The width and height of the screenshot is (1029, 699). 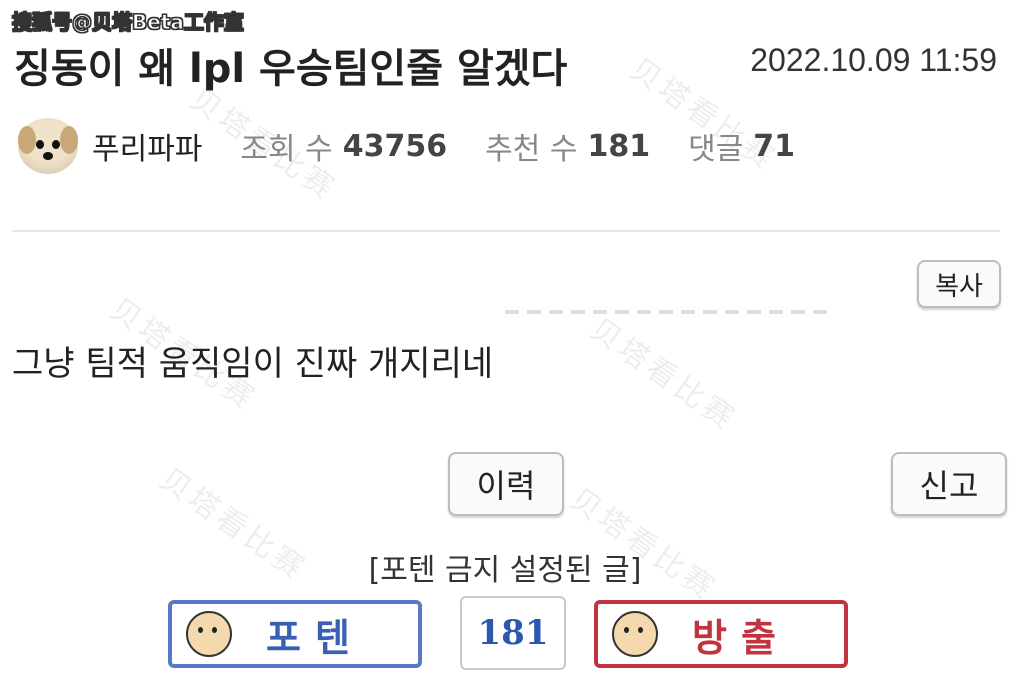 What do you see at coordinates (741, 637) in the screenshot?
I see `downvote-label: 방출` at bounding box center [741, 637].